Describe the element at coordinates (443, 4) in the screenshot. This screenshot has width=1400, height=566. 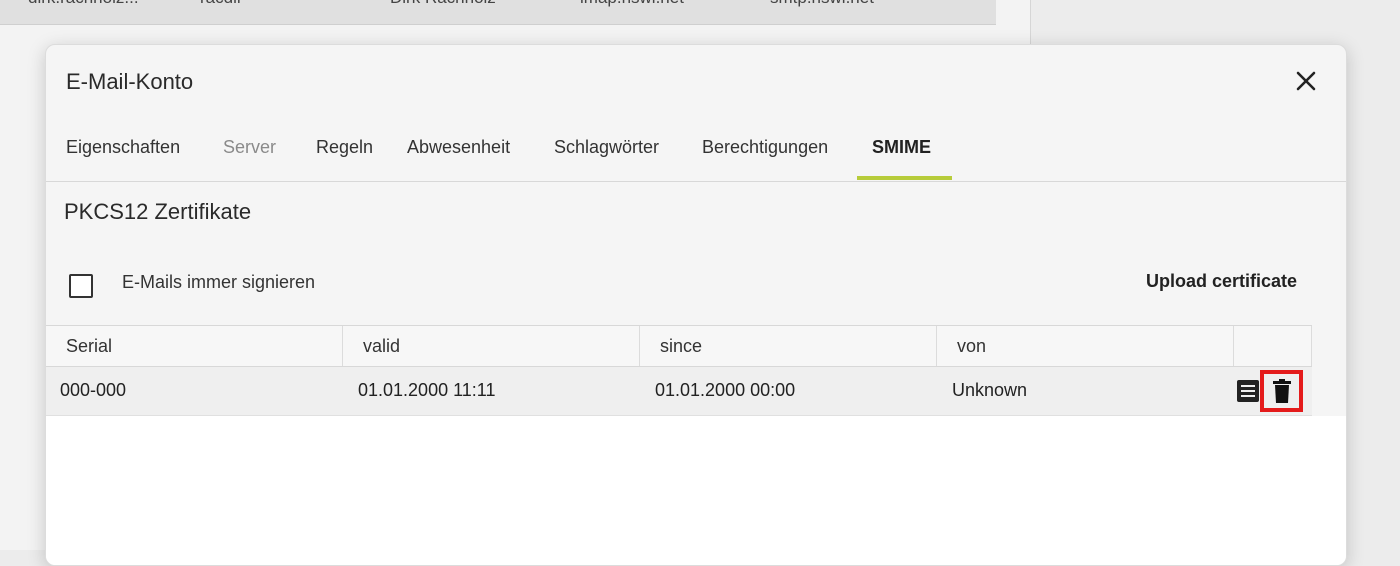
I see `bg-cell-name: Dirk Rachholz` at that location.